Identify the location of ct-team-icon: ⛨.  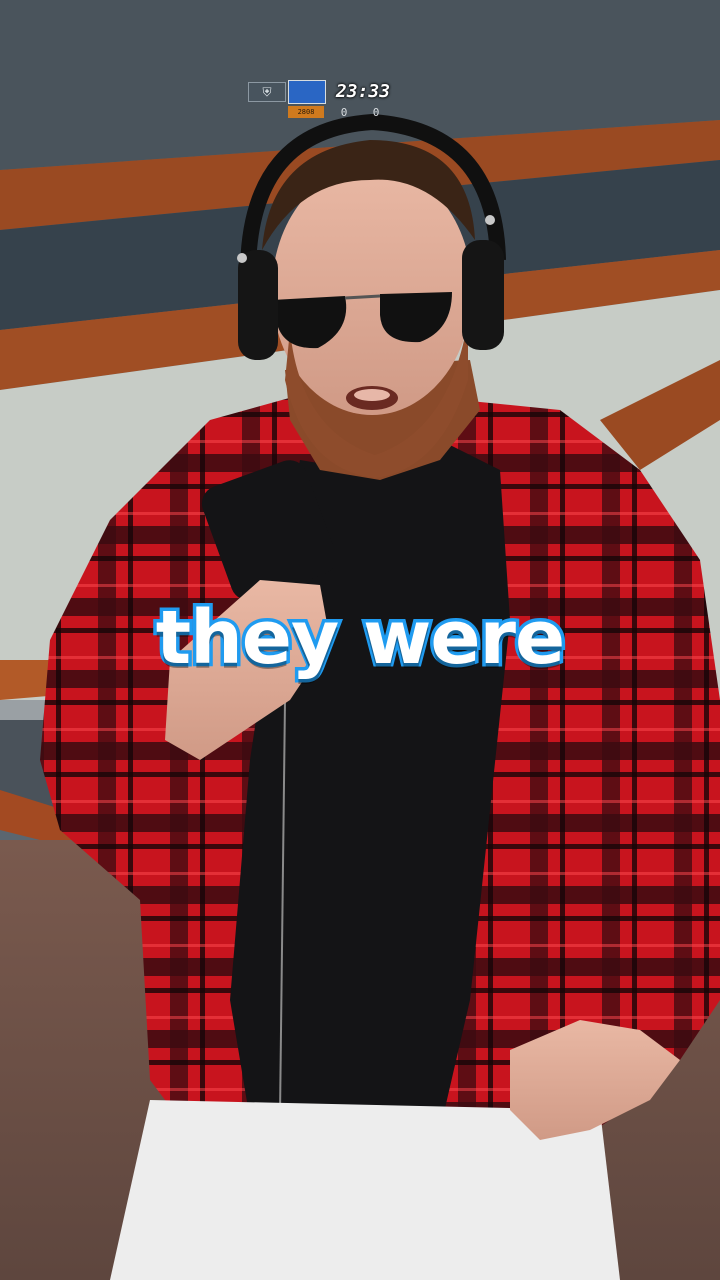
(267, 92).